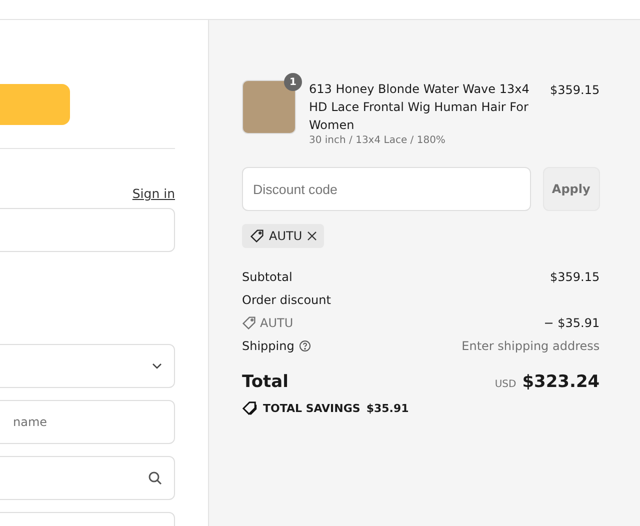 This screenshot has height=526, width=640. Describe the element at coordinates (377, 140) in the screenshot. I see `product-variant: 30 inch / 13x4 Lace / 180%` at that location.